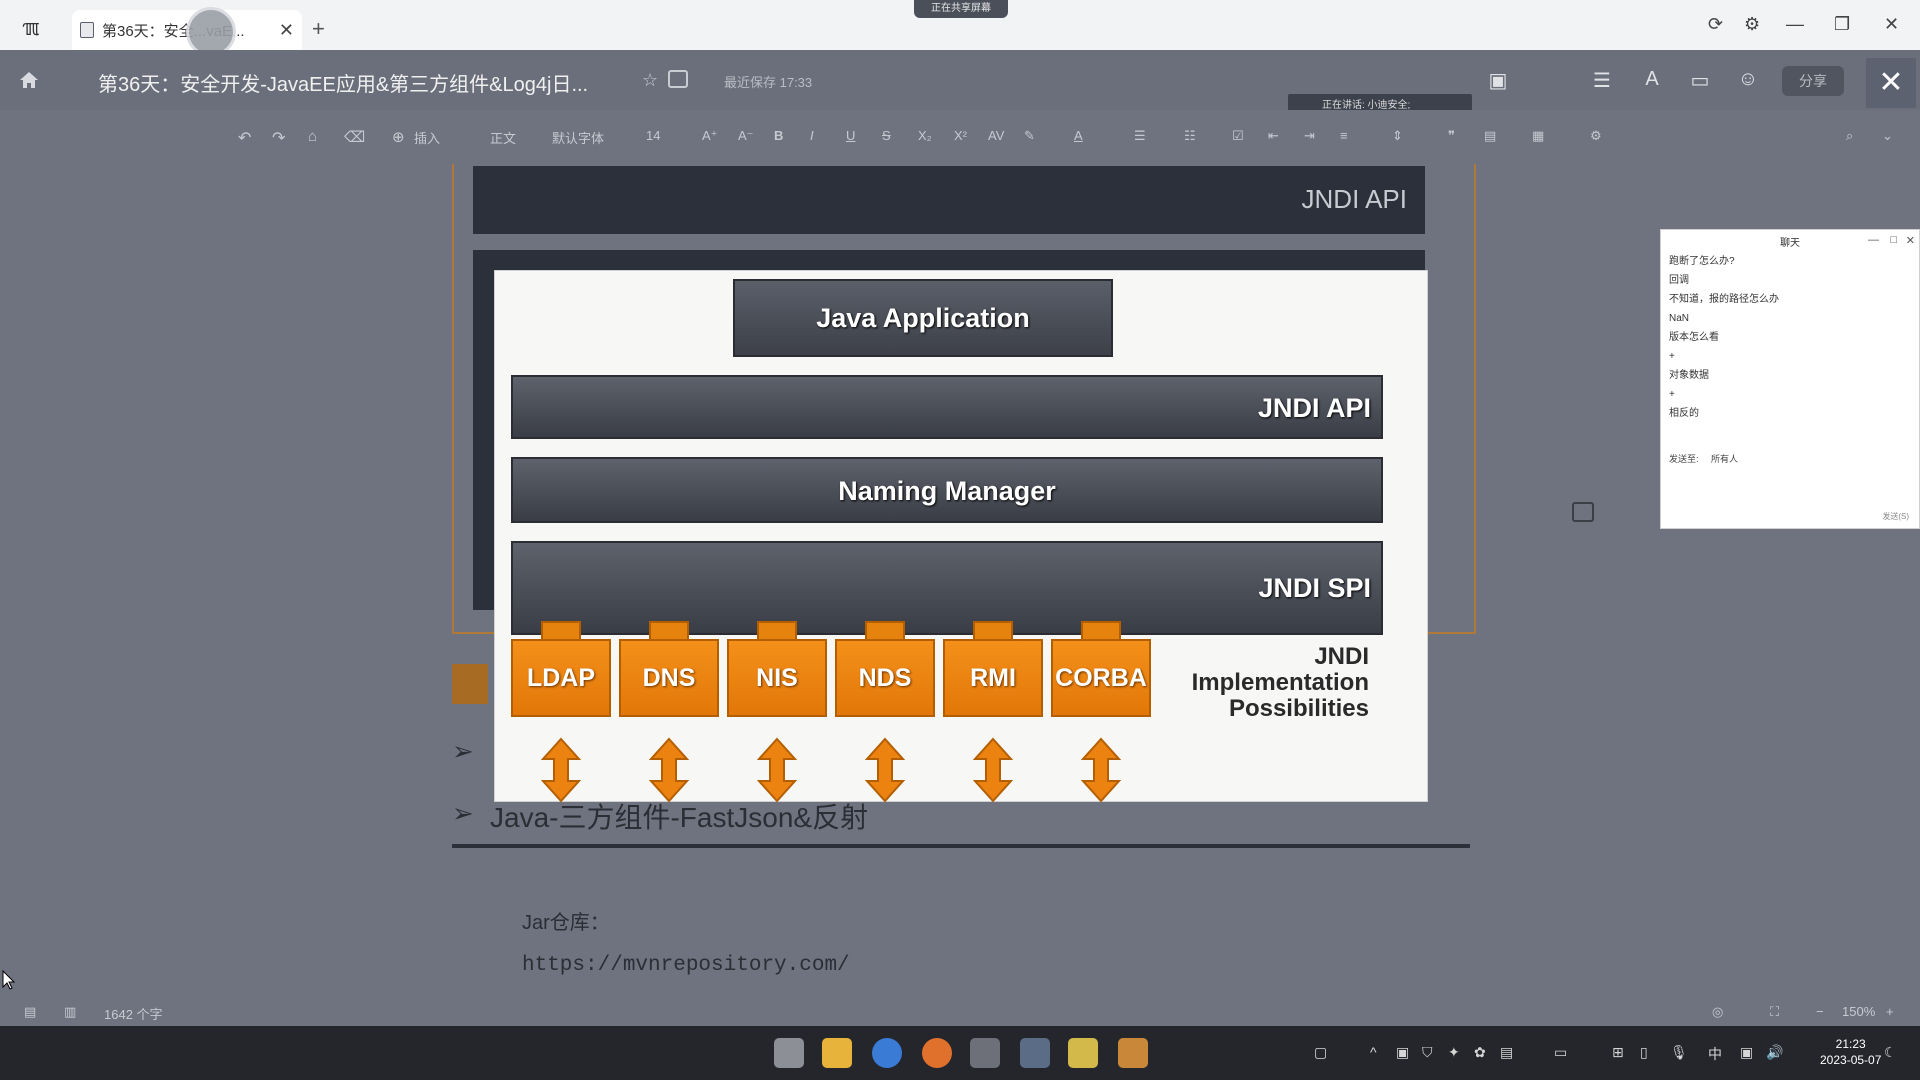 The image size is (1920, 1080). I want to click on docs-app-icon, so click(985, 1053).